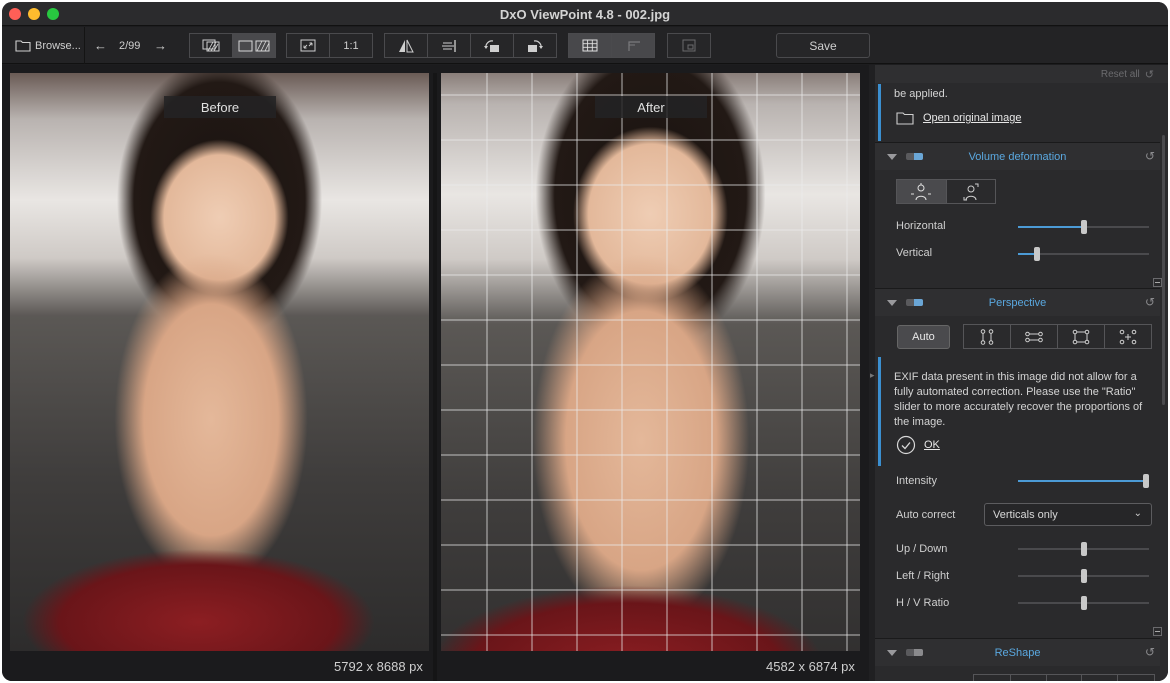 The height and width of the screenshot is (683, 1170). Describe the element at coordinates (922, 191) in the screenshot. I see `volume-mode-horizontal` at that location.